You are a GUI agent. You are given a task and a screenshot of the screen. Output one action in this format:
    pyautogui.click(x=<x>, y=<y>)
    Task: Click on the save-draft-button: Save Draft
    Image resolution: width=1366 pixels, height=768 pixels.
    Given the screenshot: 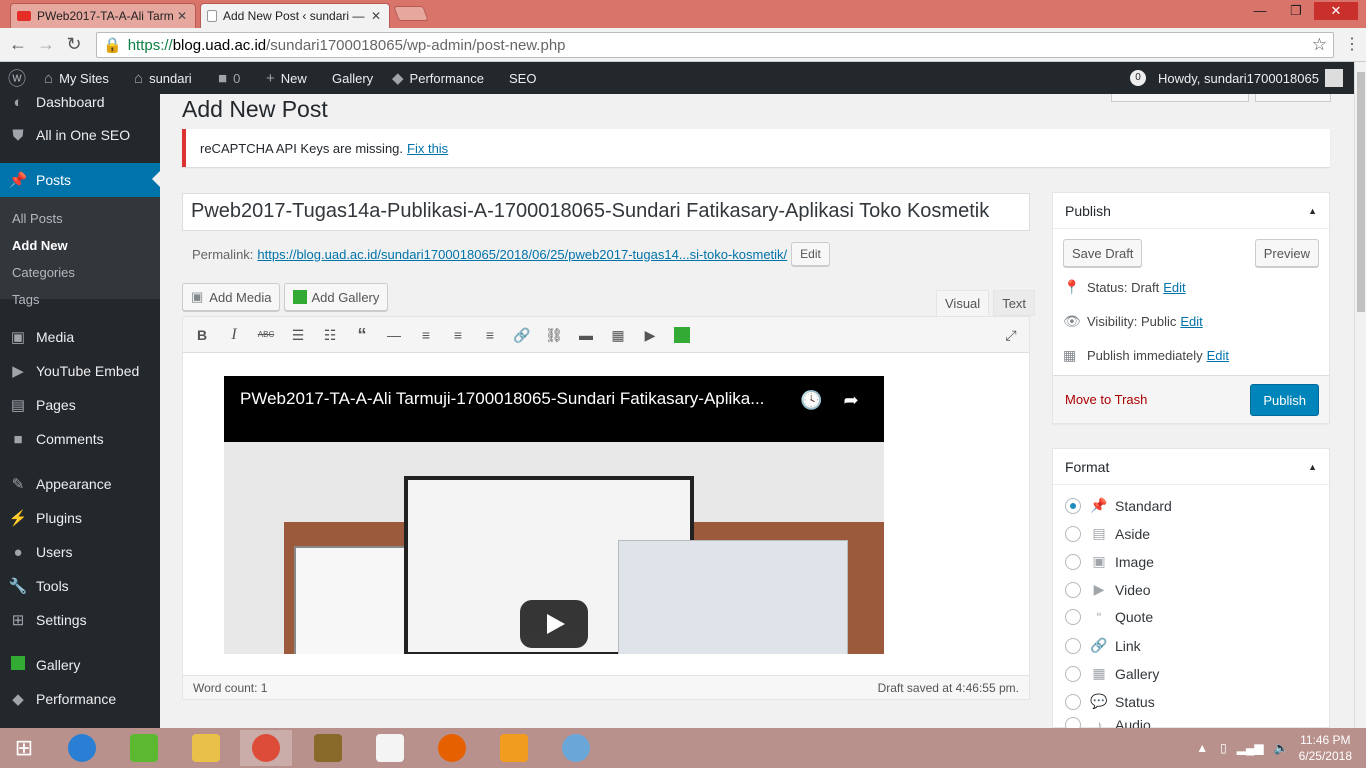 What is the action you would take?
    pyautogui.click(x=1103, y=253)
    